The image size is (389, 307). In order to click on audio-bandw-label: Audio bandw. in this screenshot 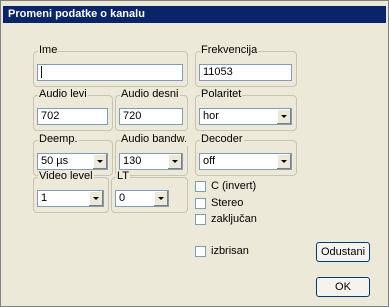, I will do `click(154, 139)`.